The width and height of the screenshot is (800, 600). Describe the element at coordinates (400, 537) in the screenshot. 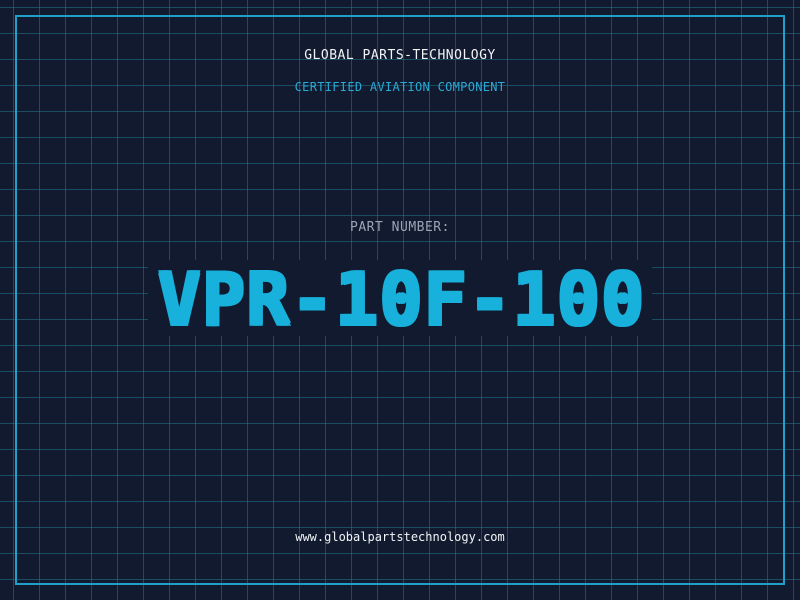

I see `website-url: www.globalpartstechnology.com` at that location.